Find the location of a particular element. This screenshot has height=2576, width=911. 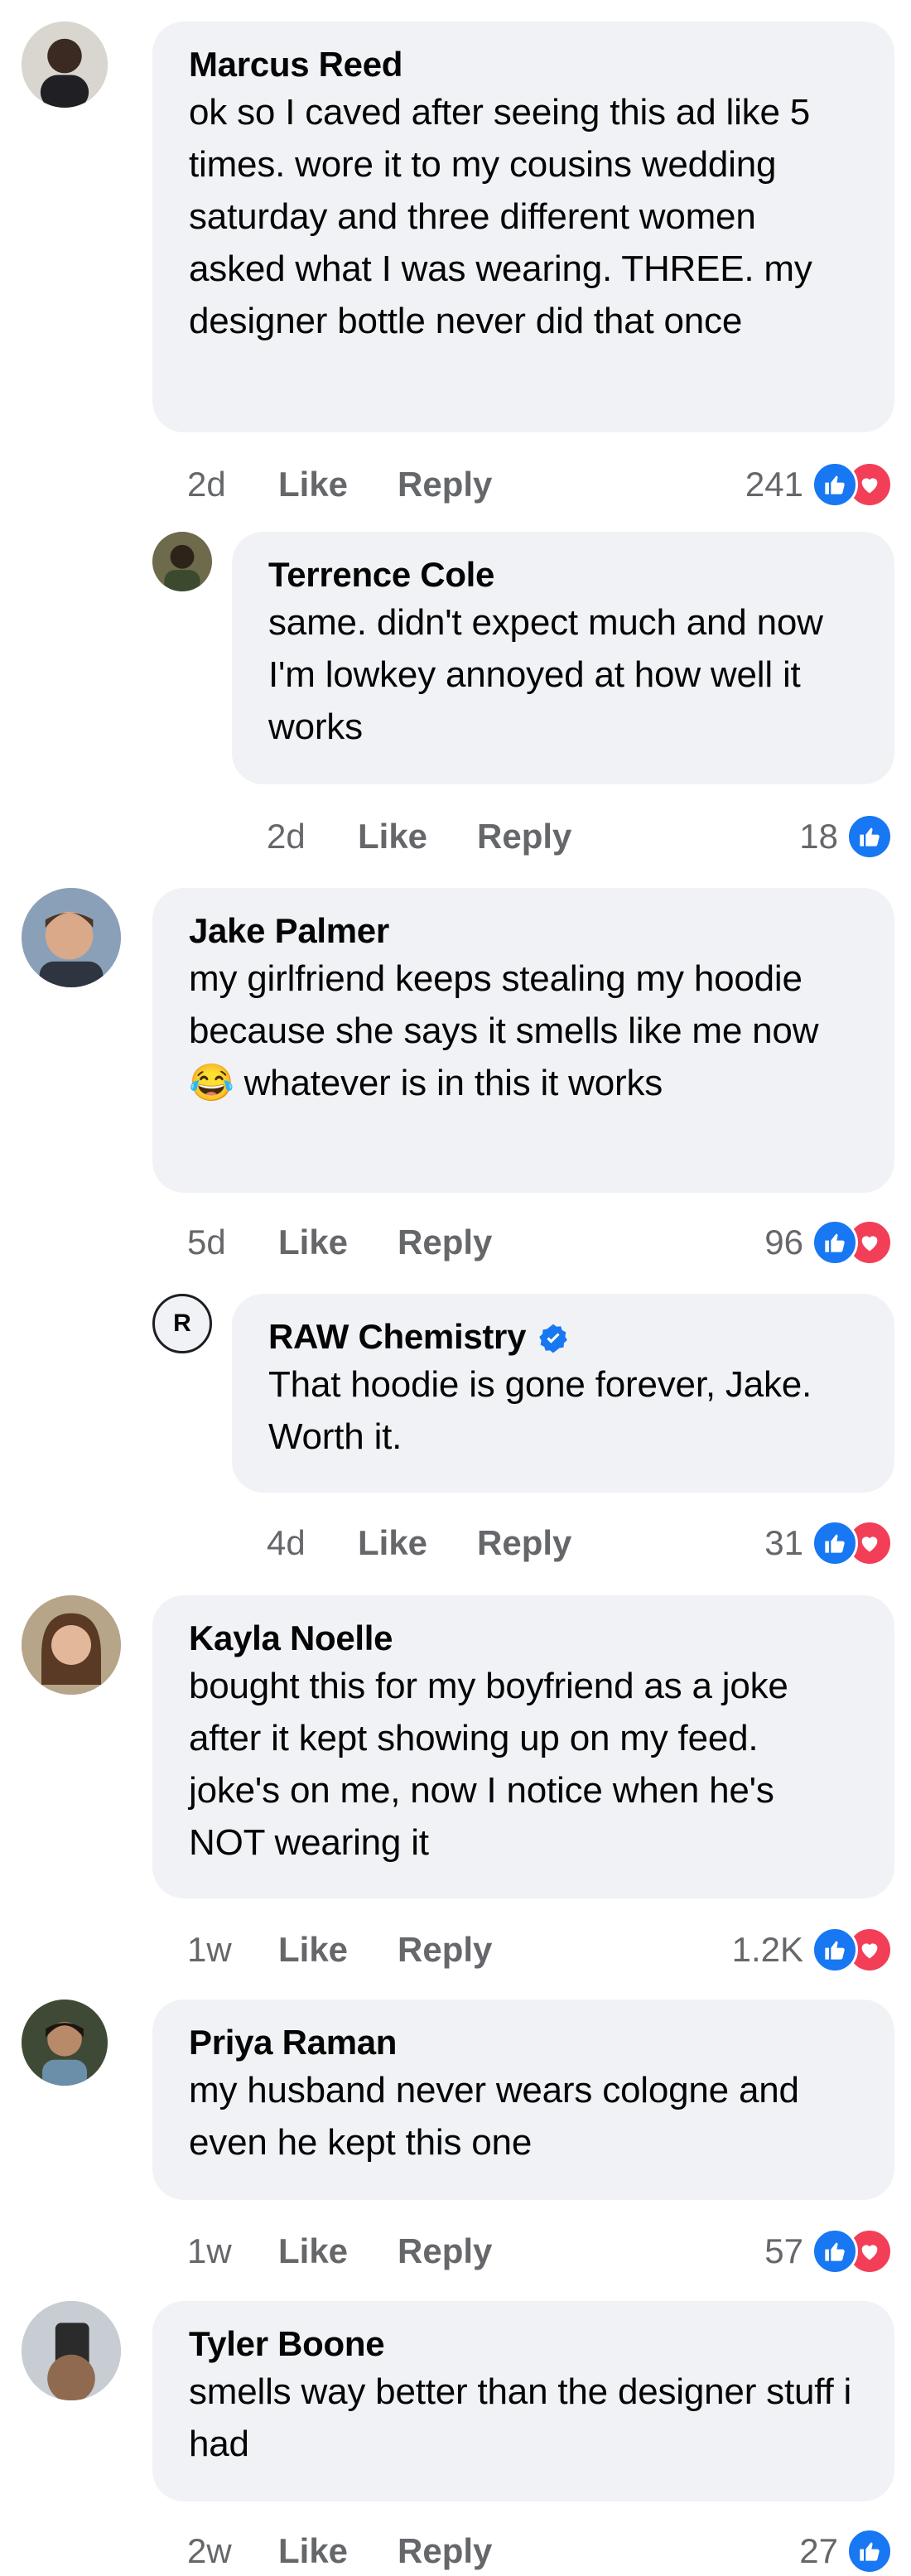

comment-author: RAW Chemistry is located at coordinates (563, 1337).